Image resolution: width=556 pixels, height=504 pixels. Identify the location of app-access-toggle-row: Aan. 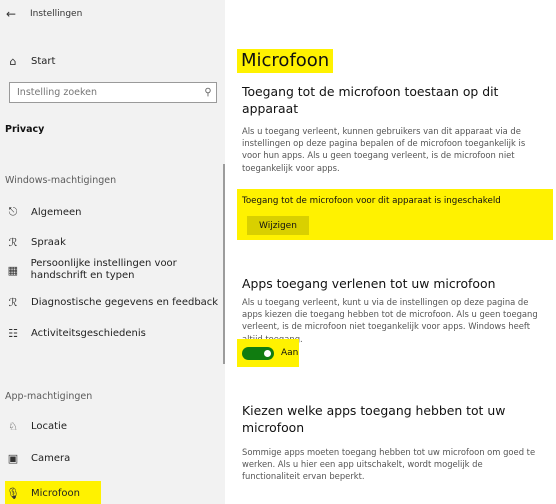
(268, 353).